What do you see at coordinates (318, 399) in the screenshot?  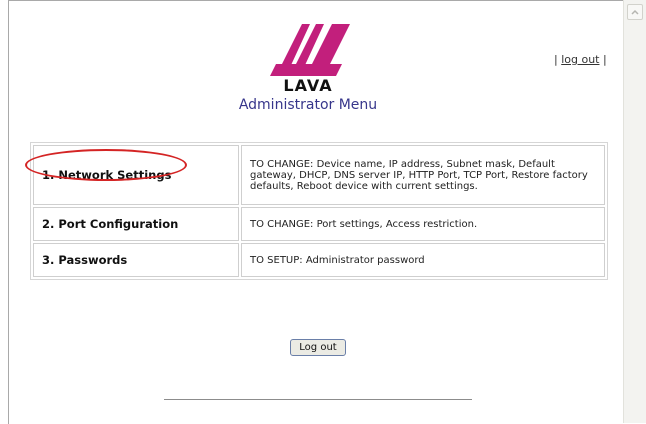 I see `footer-divider` at bounding box center [318, 399].